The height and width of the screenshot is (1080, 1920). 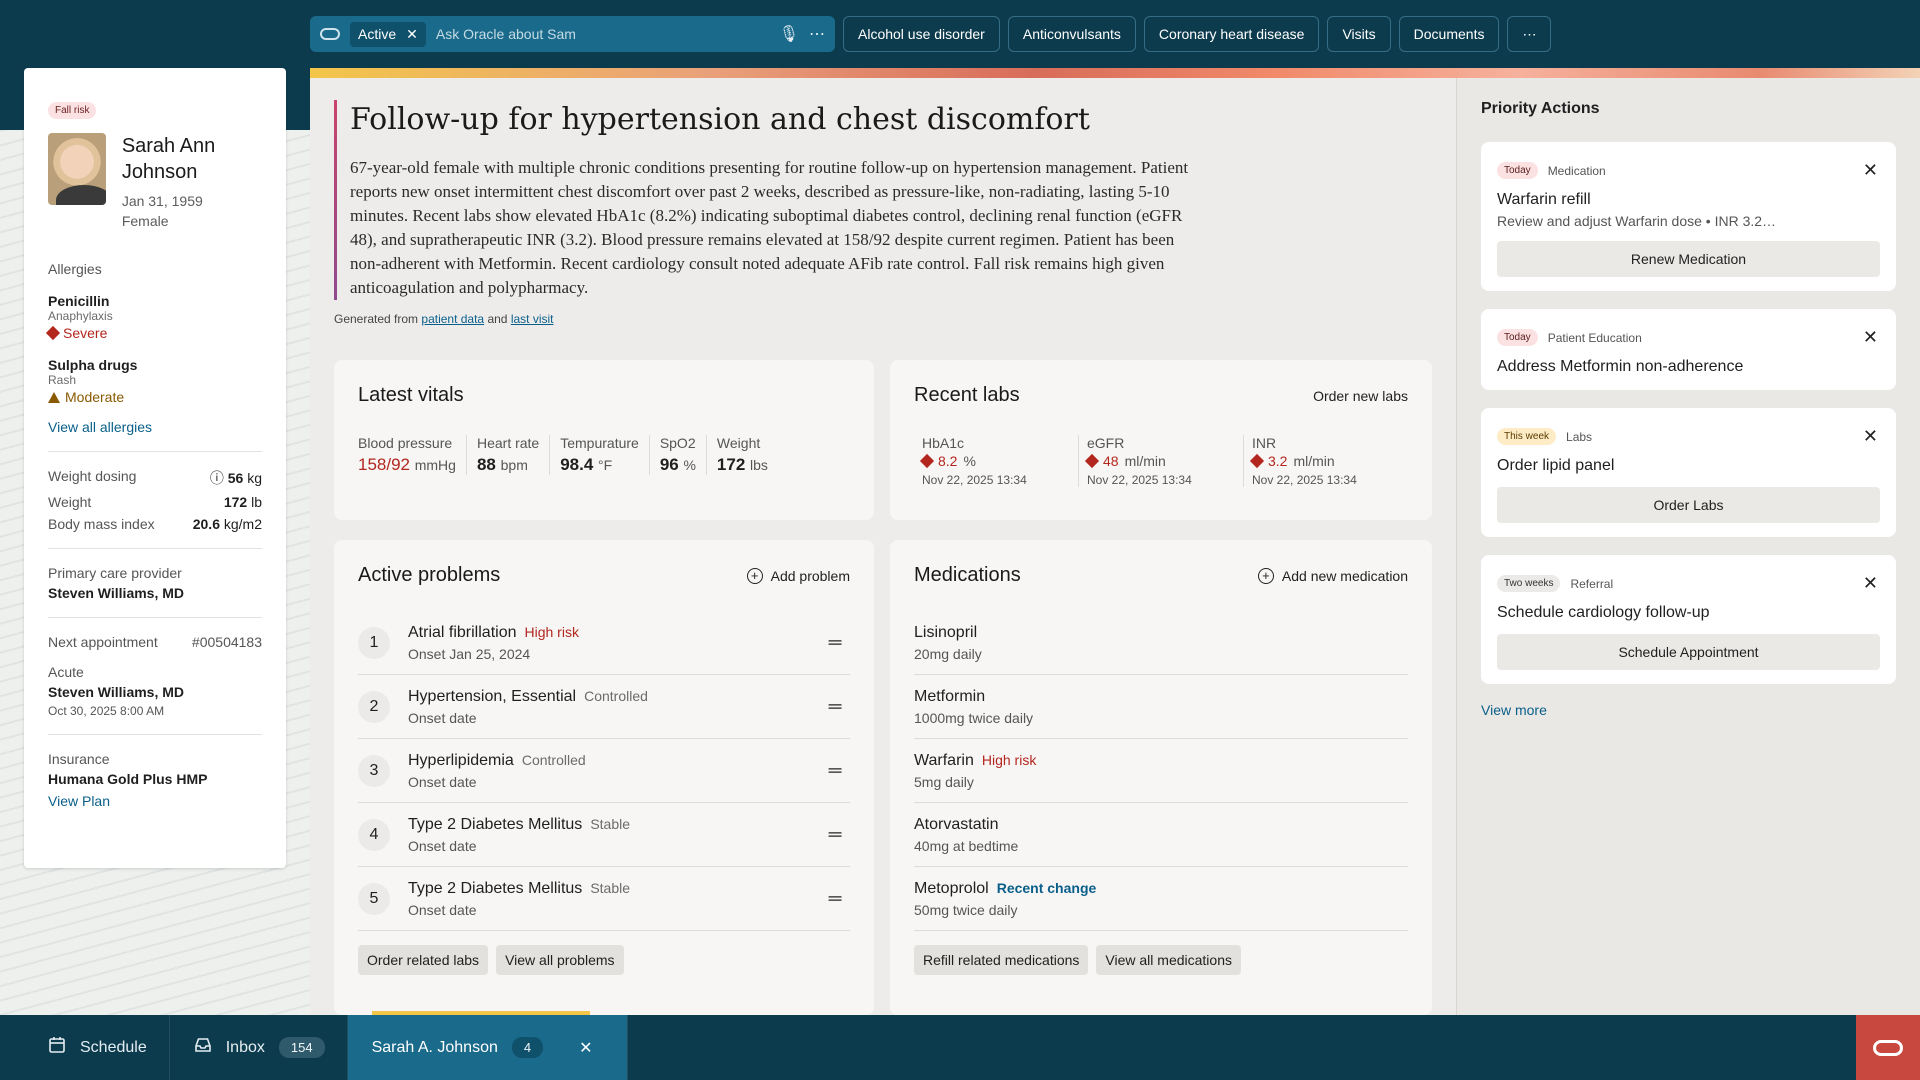 I want to click on order-labs-button: Order Labs, so click(x=1688, y=505).